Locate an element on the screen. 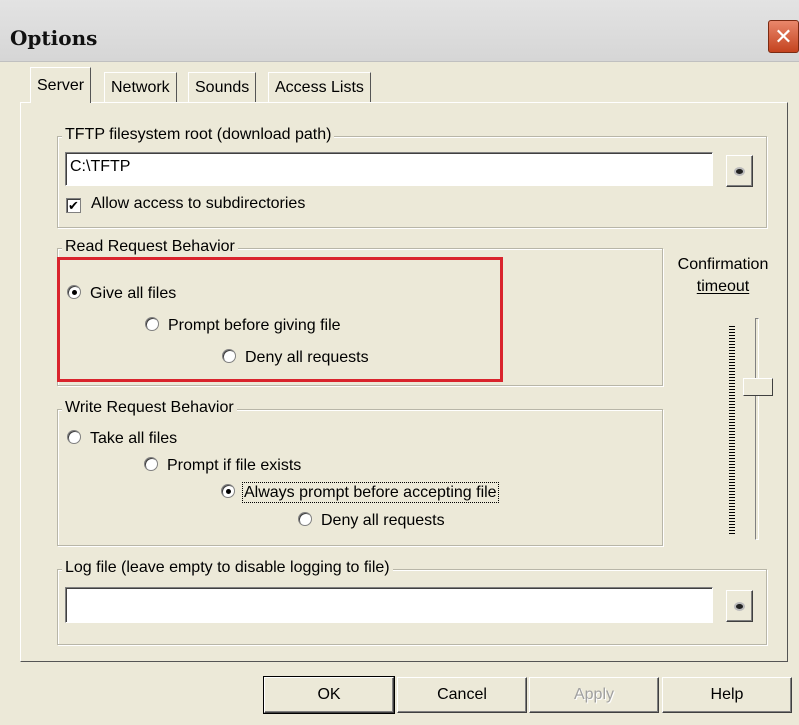 This screenshot has height=725, width=799. write-always-prompt-label: Always prompt before accepting file is located at coordinates (370, 492).